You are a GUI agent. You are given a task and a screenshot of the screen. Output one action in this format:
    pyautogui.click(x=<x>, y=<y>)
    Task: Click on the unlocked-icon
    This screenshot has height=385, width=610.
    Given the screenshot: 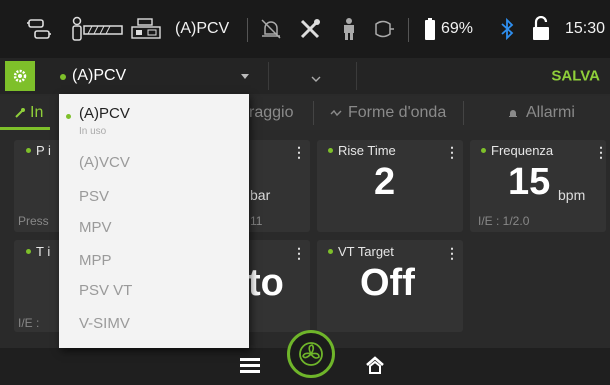 What is the action you would take?
    pyautogui.click(x=541, y=29)
    